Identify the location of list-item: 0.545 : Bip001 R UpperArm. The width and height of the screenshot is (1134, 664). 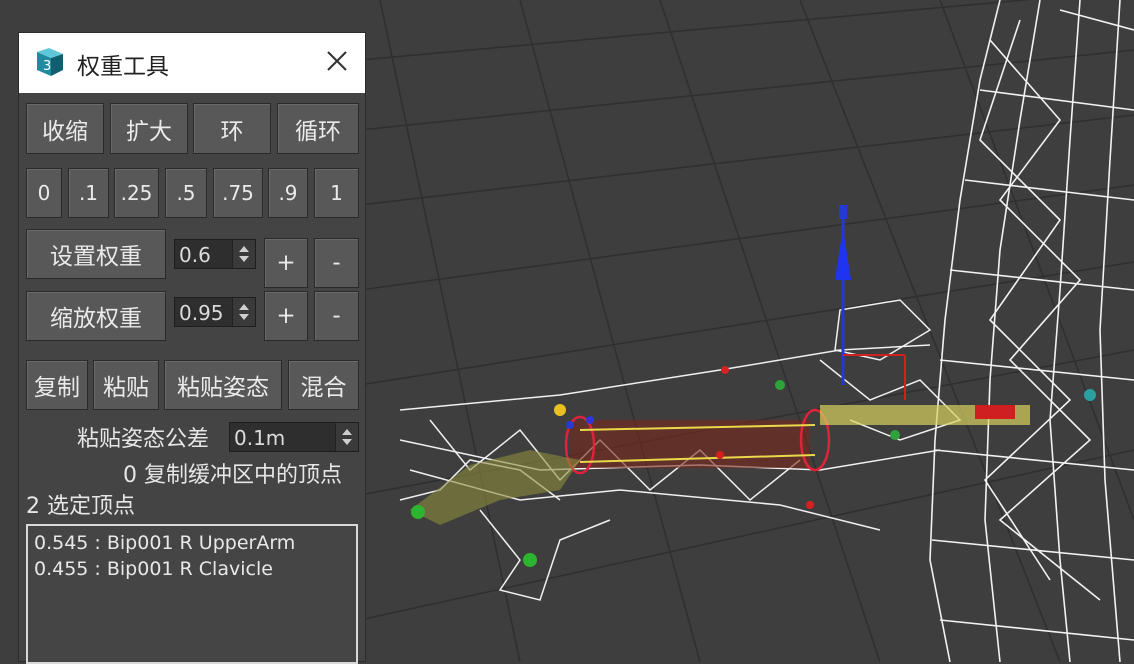
(192, 543).